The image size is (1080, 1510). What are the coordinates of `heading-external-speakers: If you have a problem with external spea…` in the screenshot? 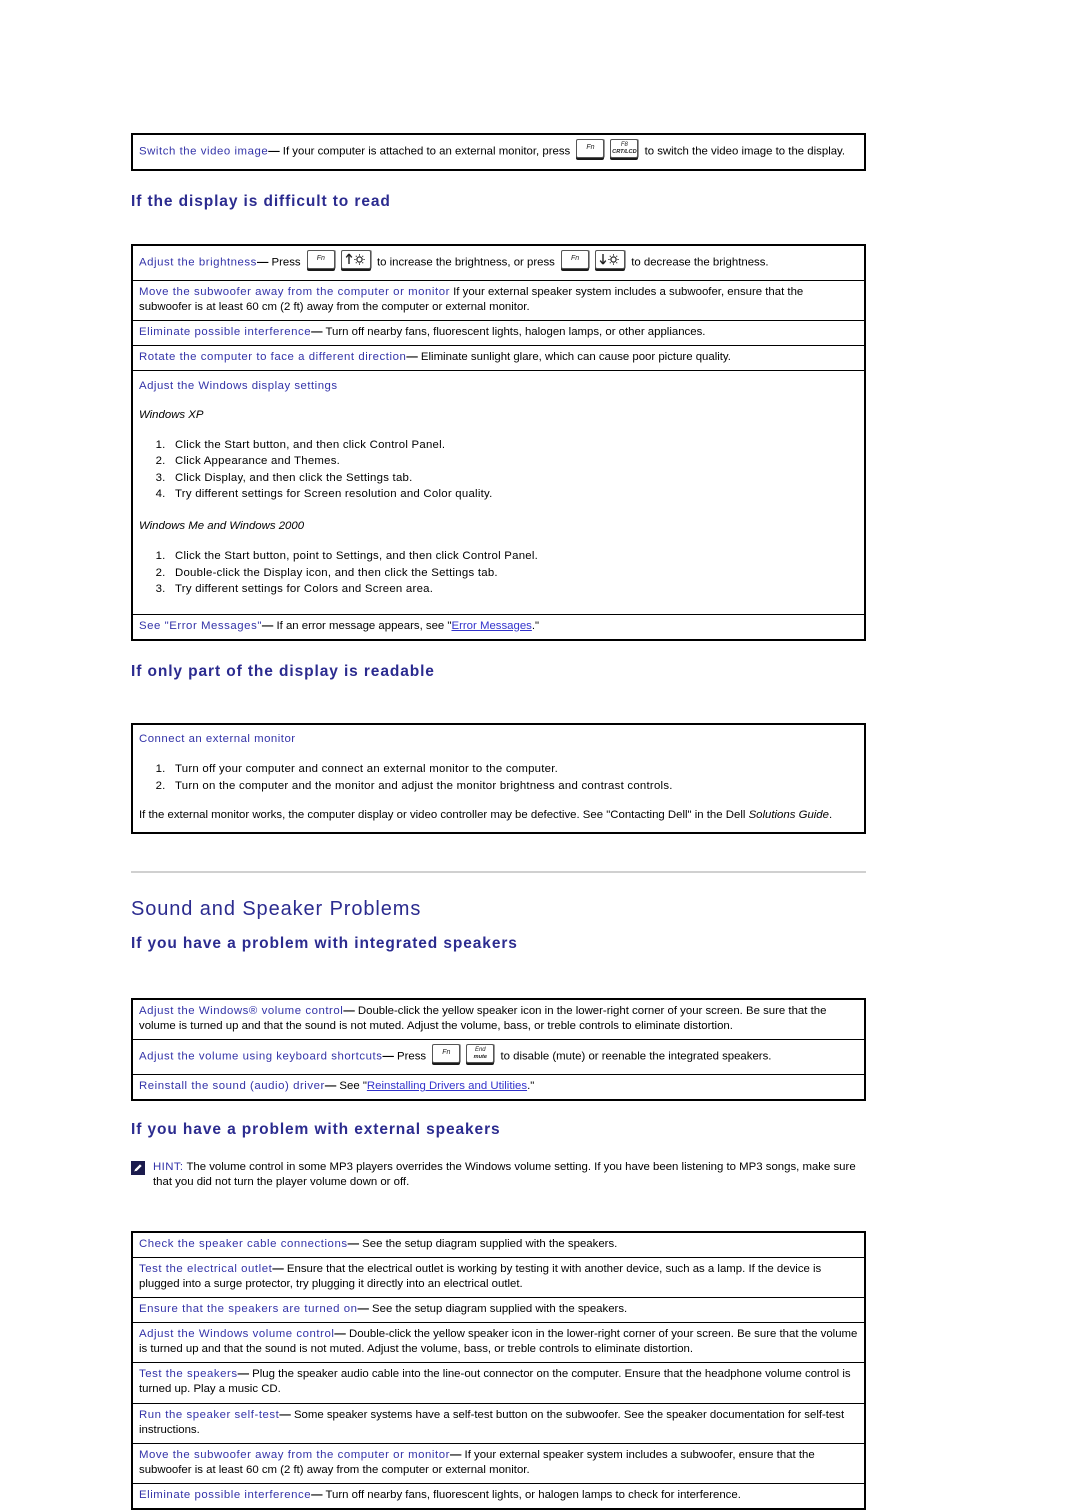 It's located at (316, 1130).